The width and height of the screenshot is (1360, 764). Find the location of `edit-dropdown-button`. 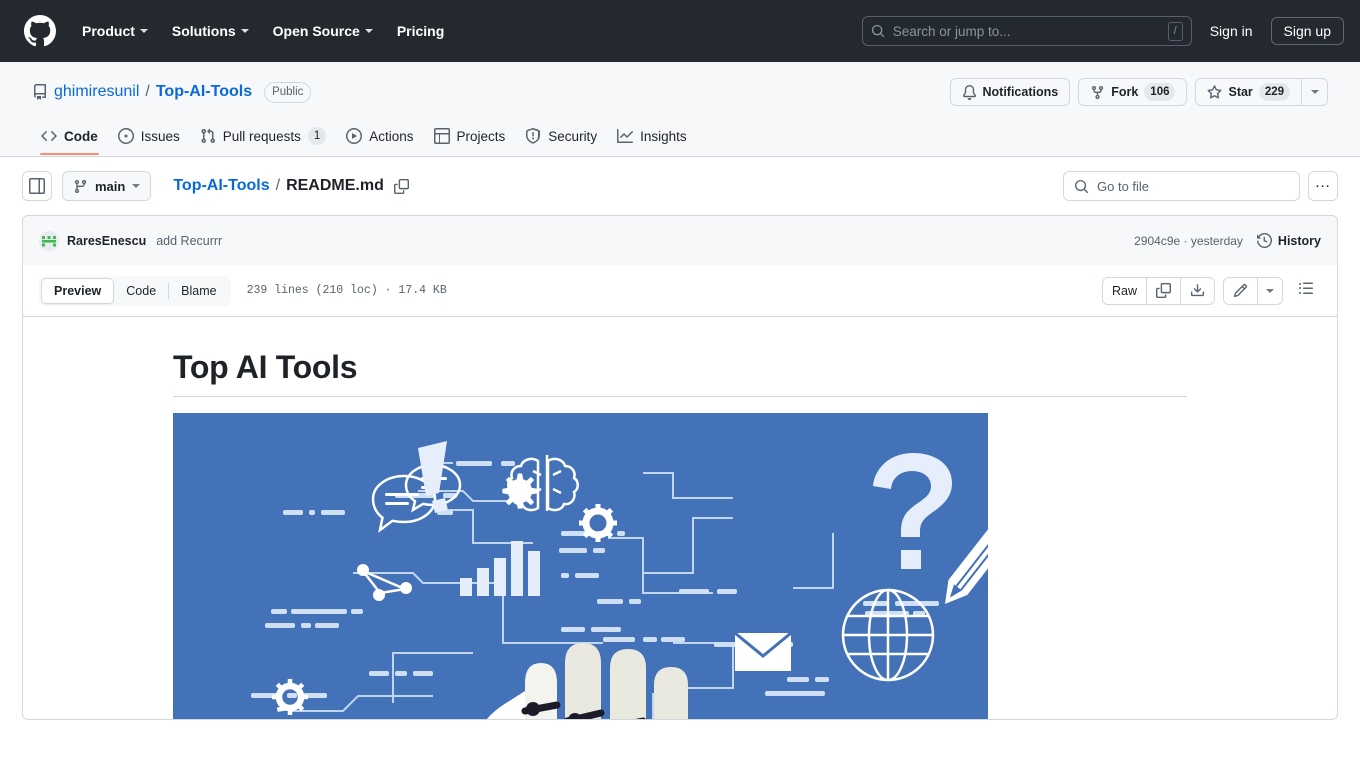

edit-dropdown-button is located at coordinates (1270, 290).